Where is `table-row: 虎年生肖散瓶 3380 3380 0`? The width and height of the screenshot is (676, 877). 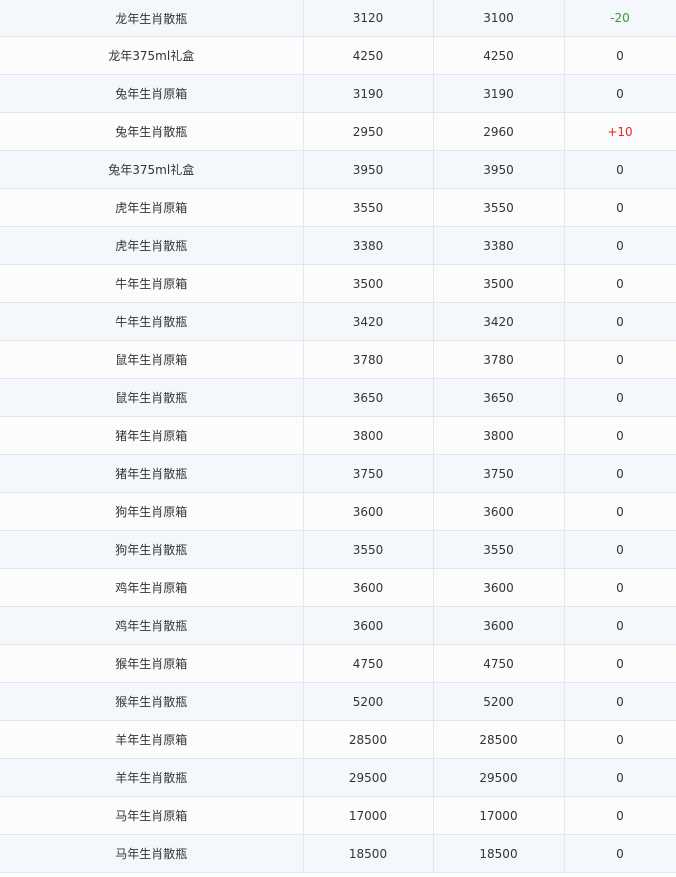
table-row: 虎年生肖散瓶 3380 3380 0 is located at coordinates (338, 245).